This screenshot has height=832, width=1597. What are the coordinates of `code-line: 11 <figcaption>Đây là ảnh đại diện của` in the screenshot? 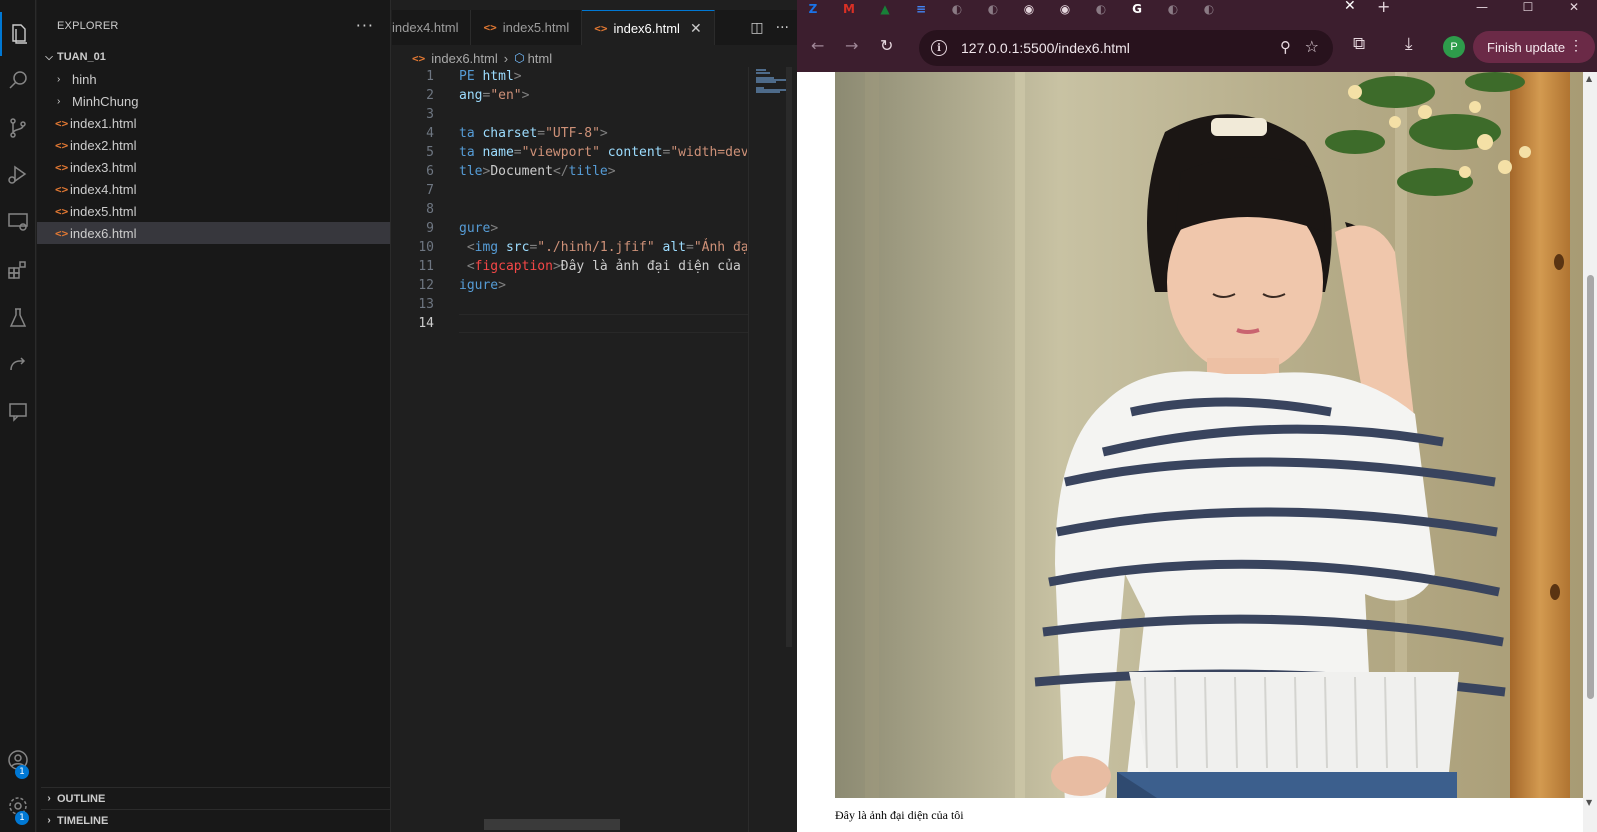 It's located at (569, 266).